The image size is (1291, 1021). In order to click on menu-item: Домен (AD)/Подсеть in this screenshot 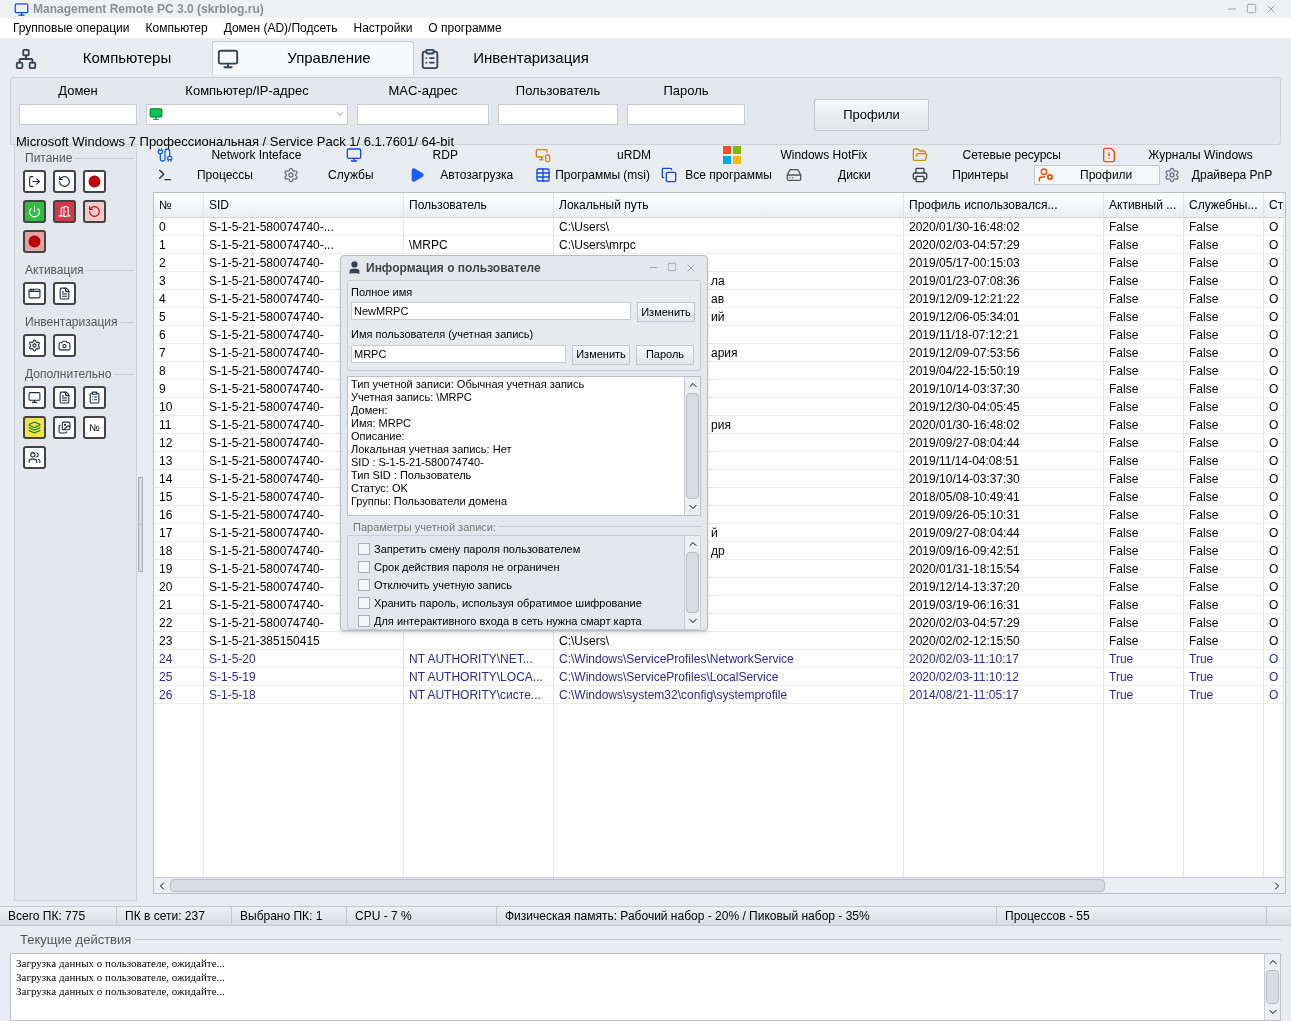, I will do `click(280, 28)`.